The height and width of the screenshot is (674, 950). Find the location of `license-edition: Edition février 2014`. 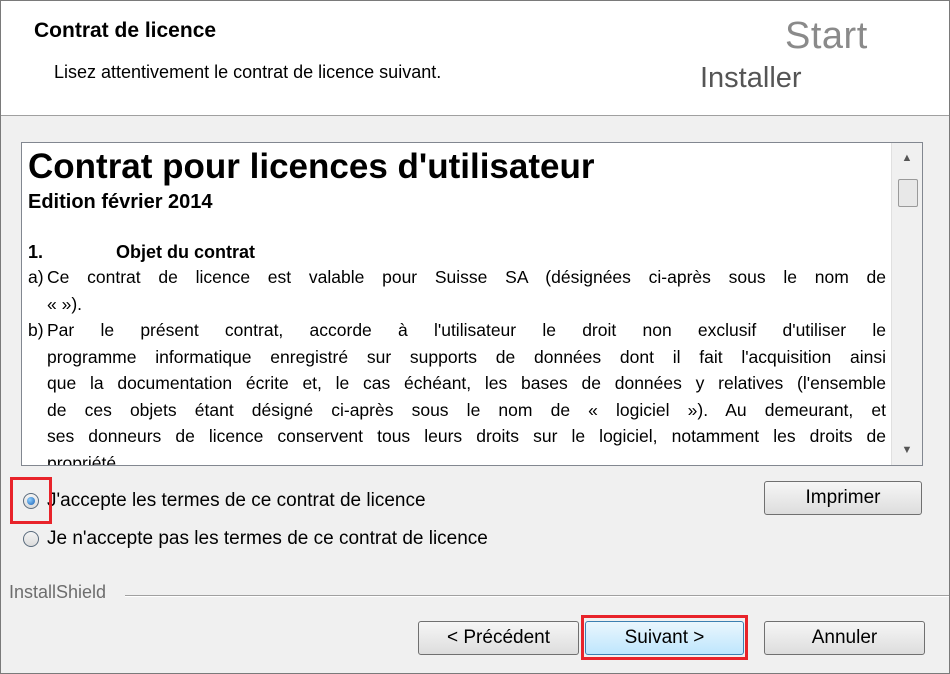

license-edition: Edition février 2014 is located at coordinates (120, 202).